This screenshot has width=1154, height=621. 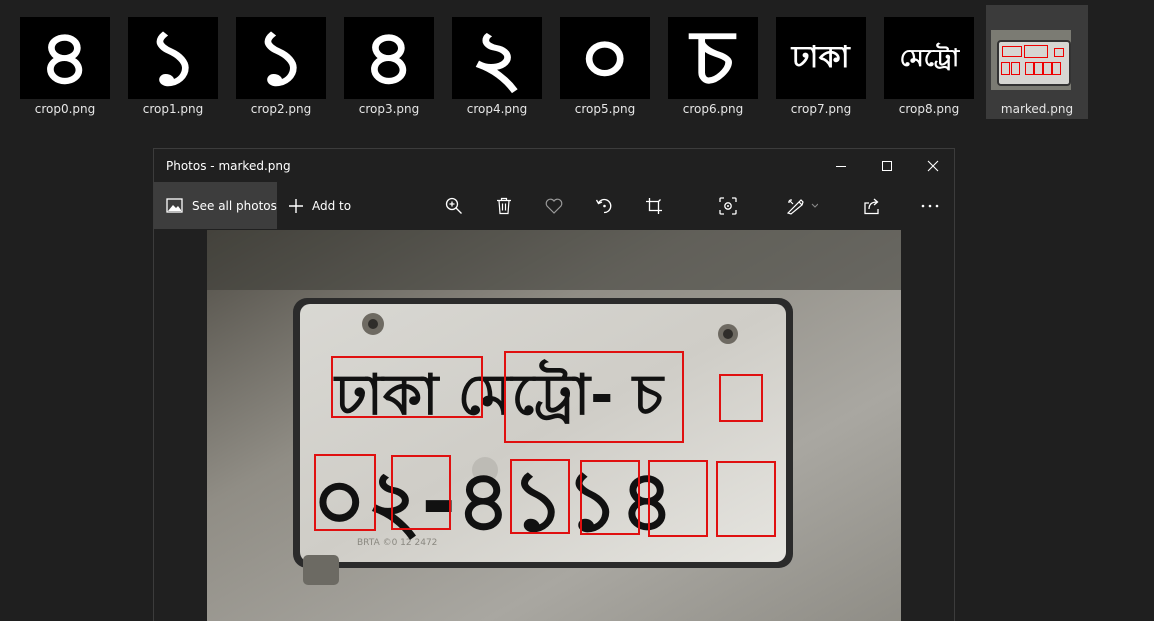 I want to click on close-button, so click(x=932, y=166).